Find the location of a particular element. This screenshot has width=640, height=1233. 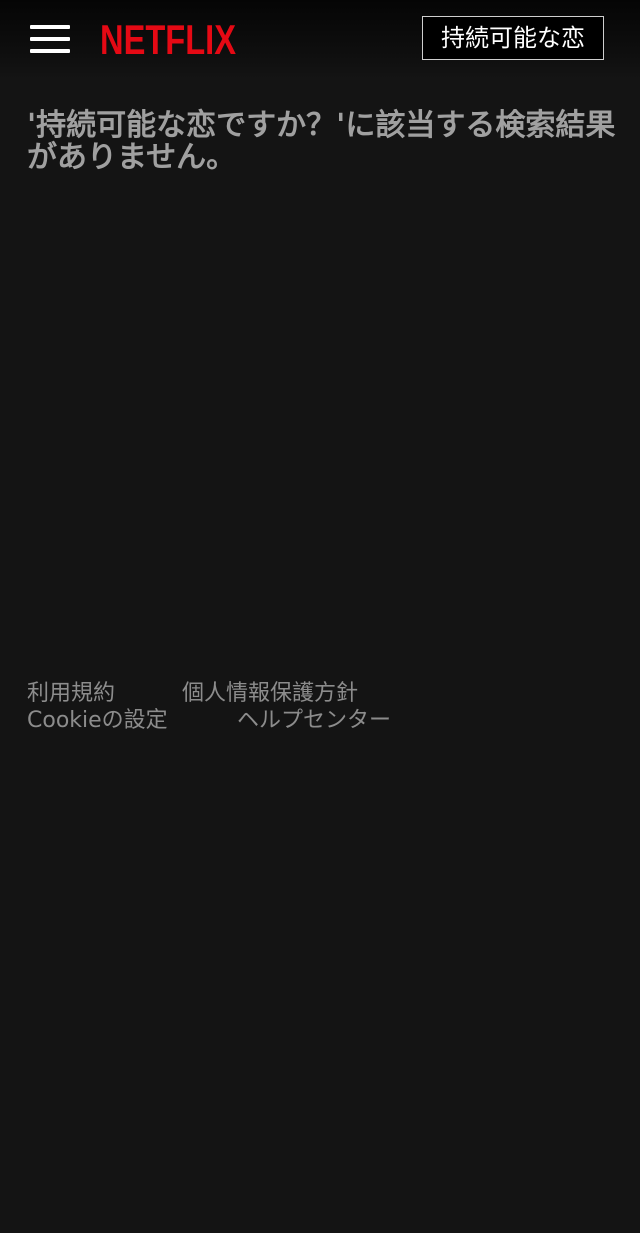

netflix-logo-mark: NETFLIX is located at coordinates (168, 38).